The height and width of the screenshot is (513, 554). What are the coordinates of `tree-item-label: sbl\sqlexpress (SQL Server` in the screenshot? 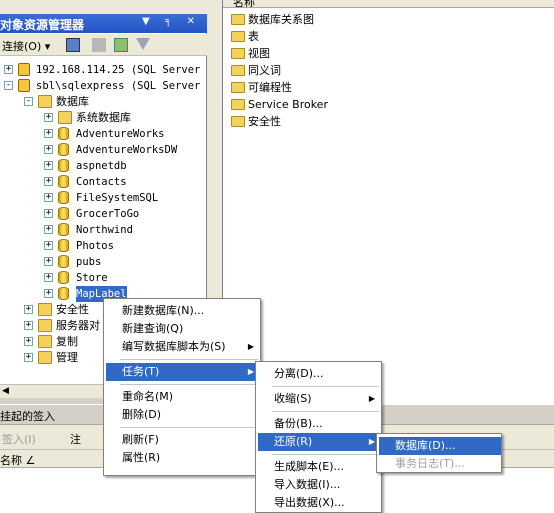 It's located at (118, 86).